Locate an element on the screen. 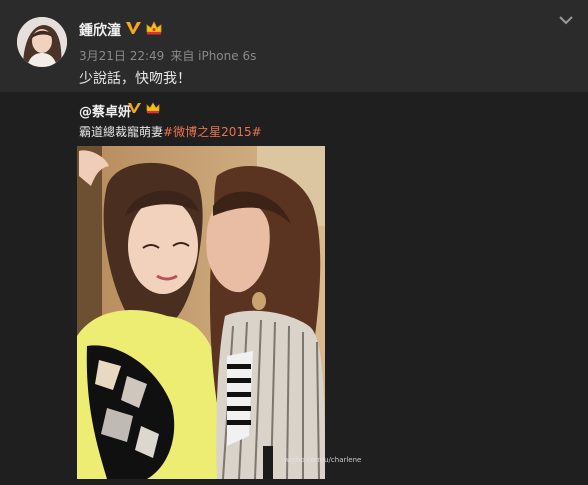 The width and height of the screenshot is (588, 485). repost-text: 霸道總裁寵萌妻#微博之星2015# is located at coordinates (170, 131).